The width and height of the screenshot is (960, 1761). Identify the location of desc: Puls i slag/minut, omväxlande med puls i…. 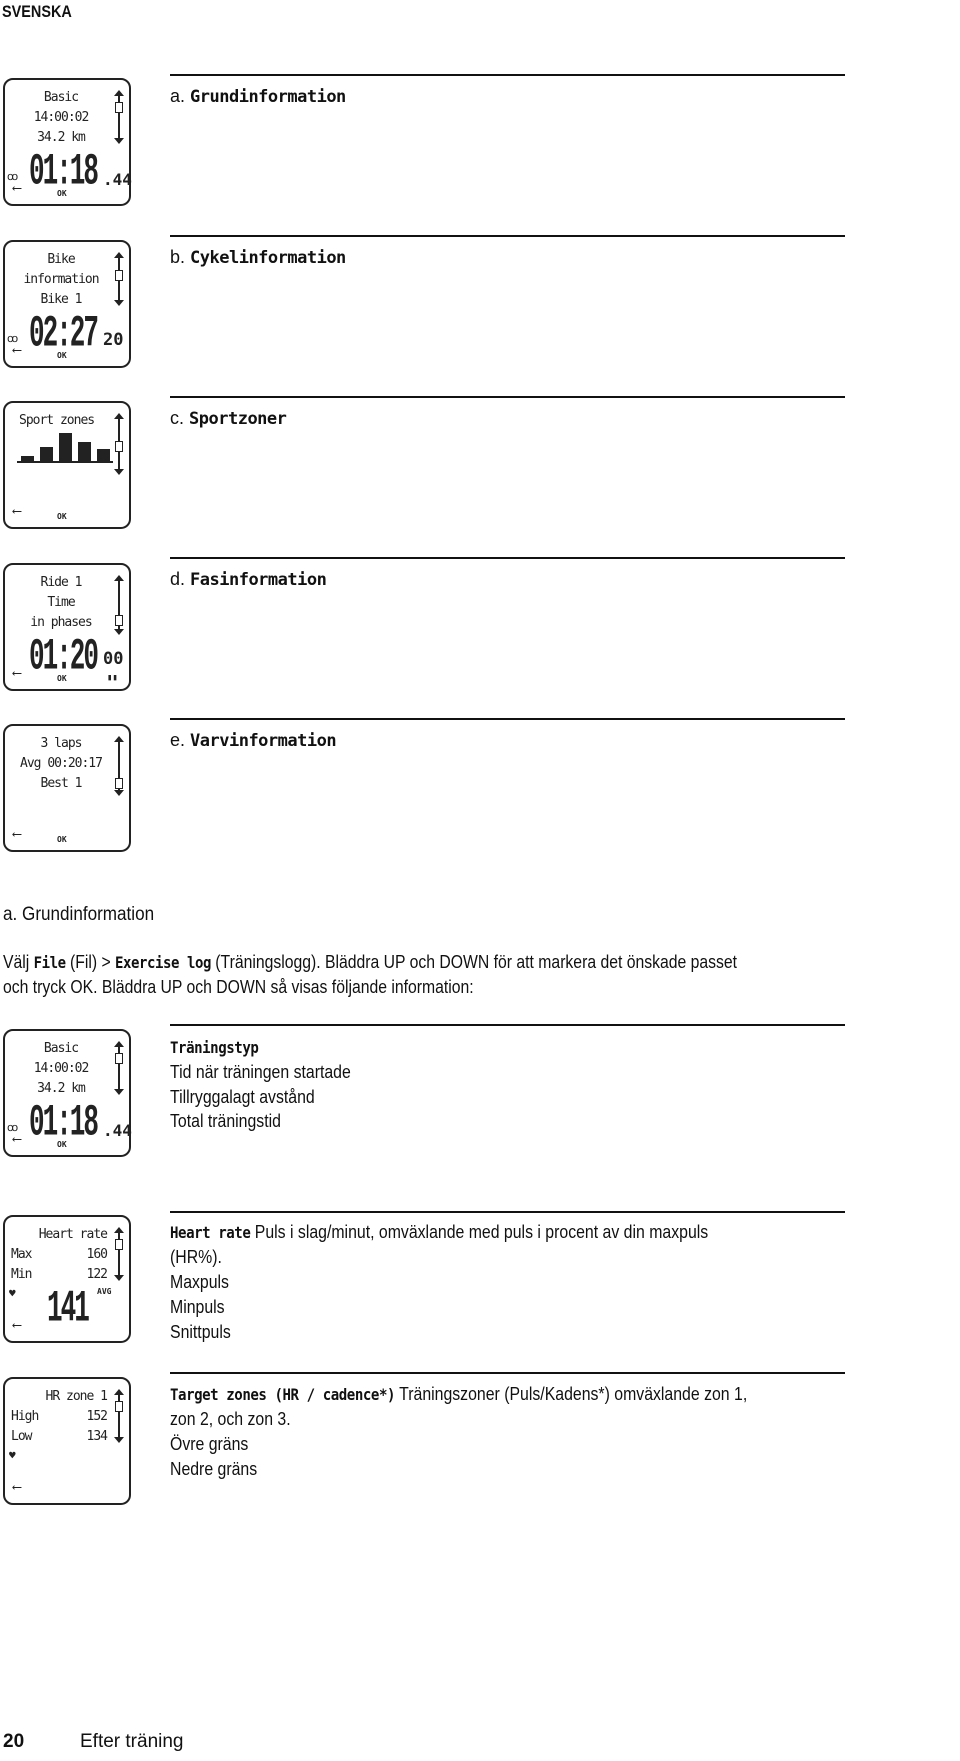
(479, 1232).